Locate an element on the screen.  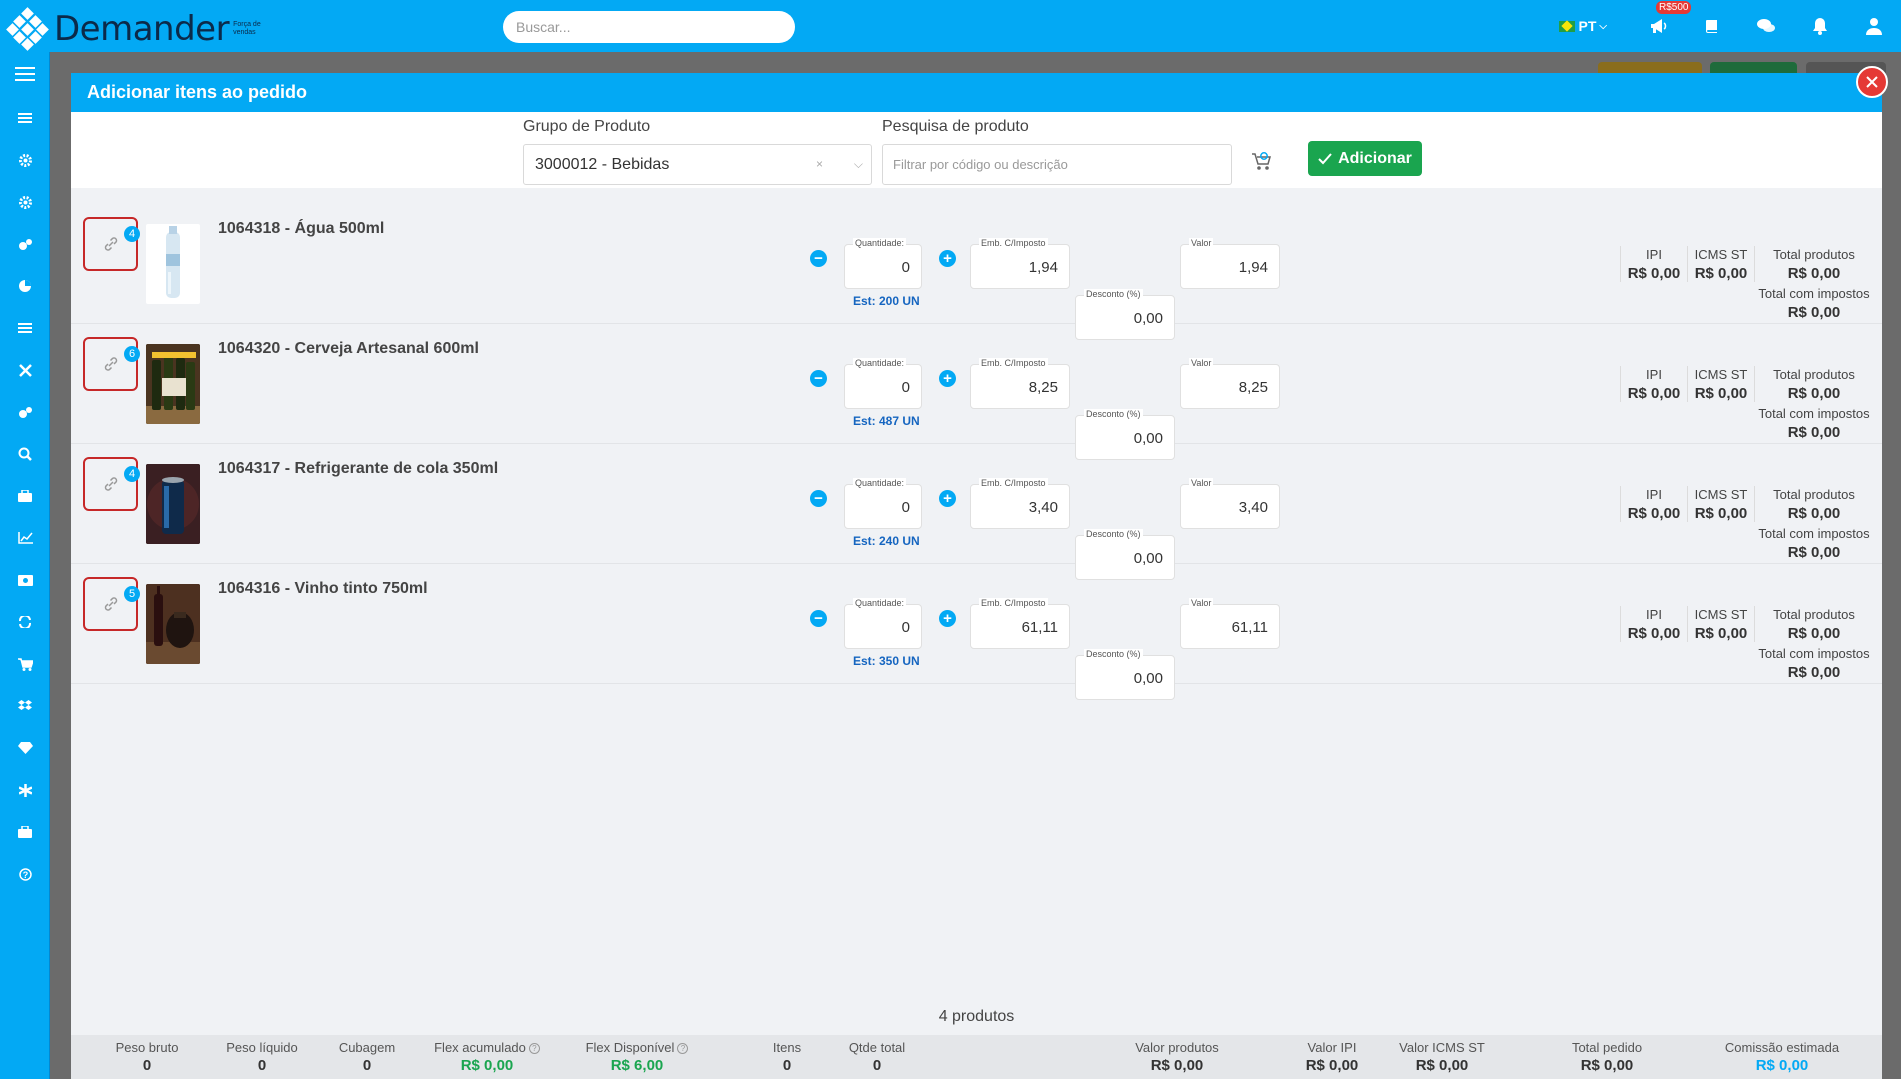
discount-value: 0,00 is located at coordinates (1148, 678).